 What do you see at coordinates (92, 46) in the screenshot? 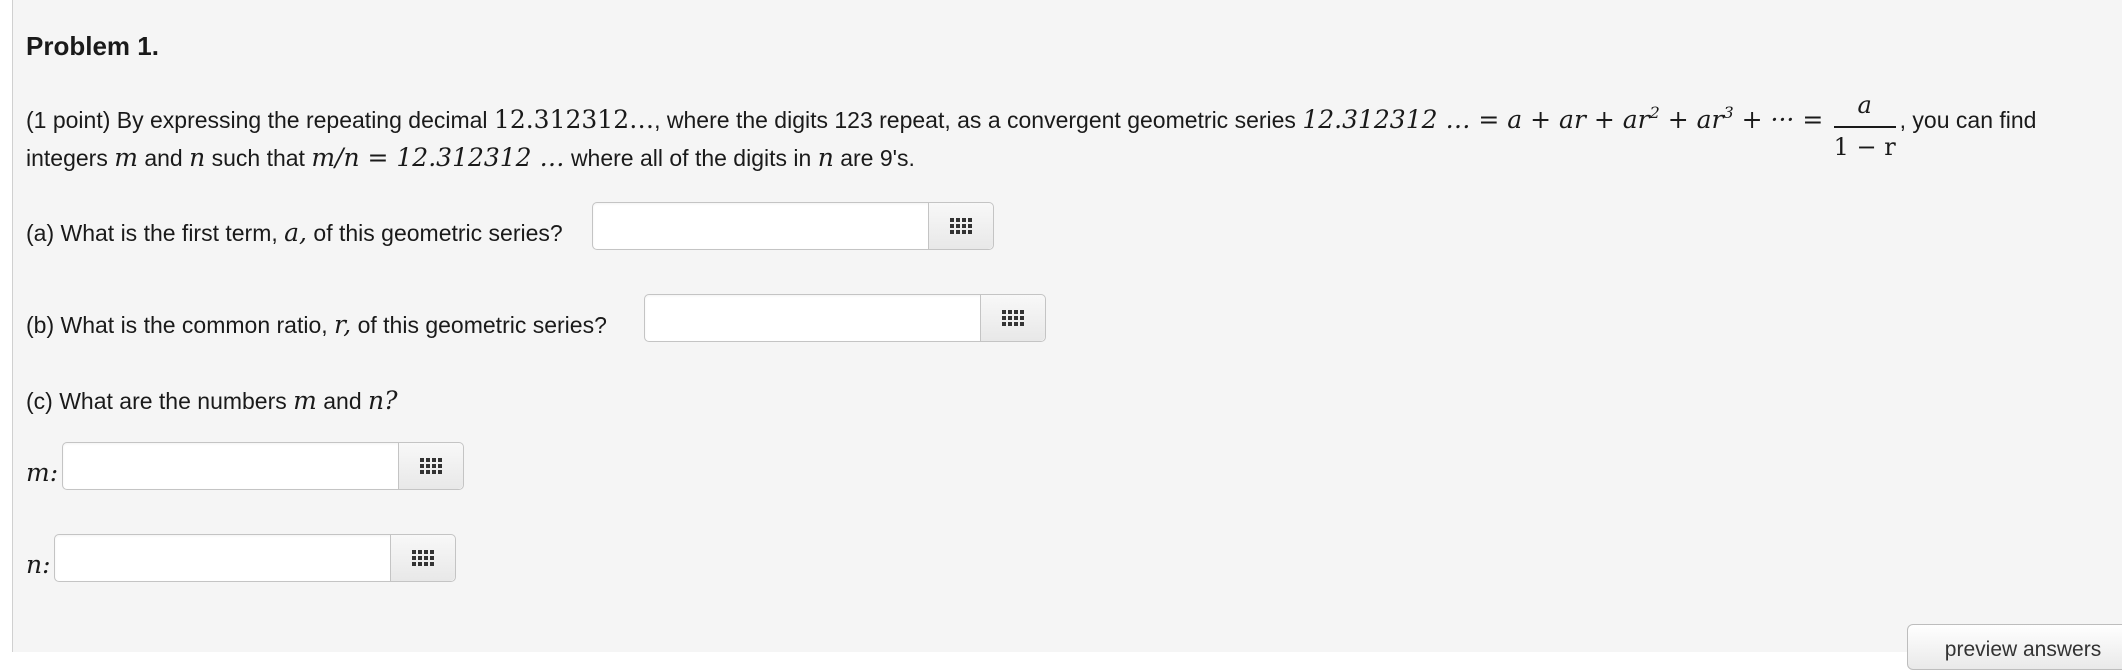
I see `problem-title: Problem 1.` at bounding box center [92, 46].